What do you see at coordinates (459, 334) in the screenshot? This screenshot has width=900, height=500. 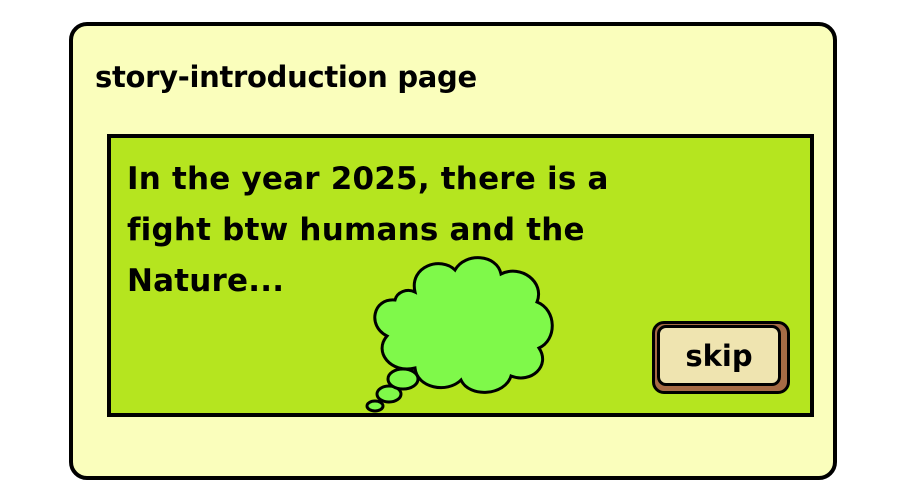 I see `thought-cloud-icon` at bounding box center [459, 334].